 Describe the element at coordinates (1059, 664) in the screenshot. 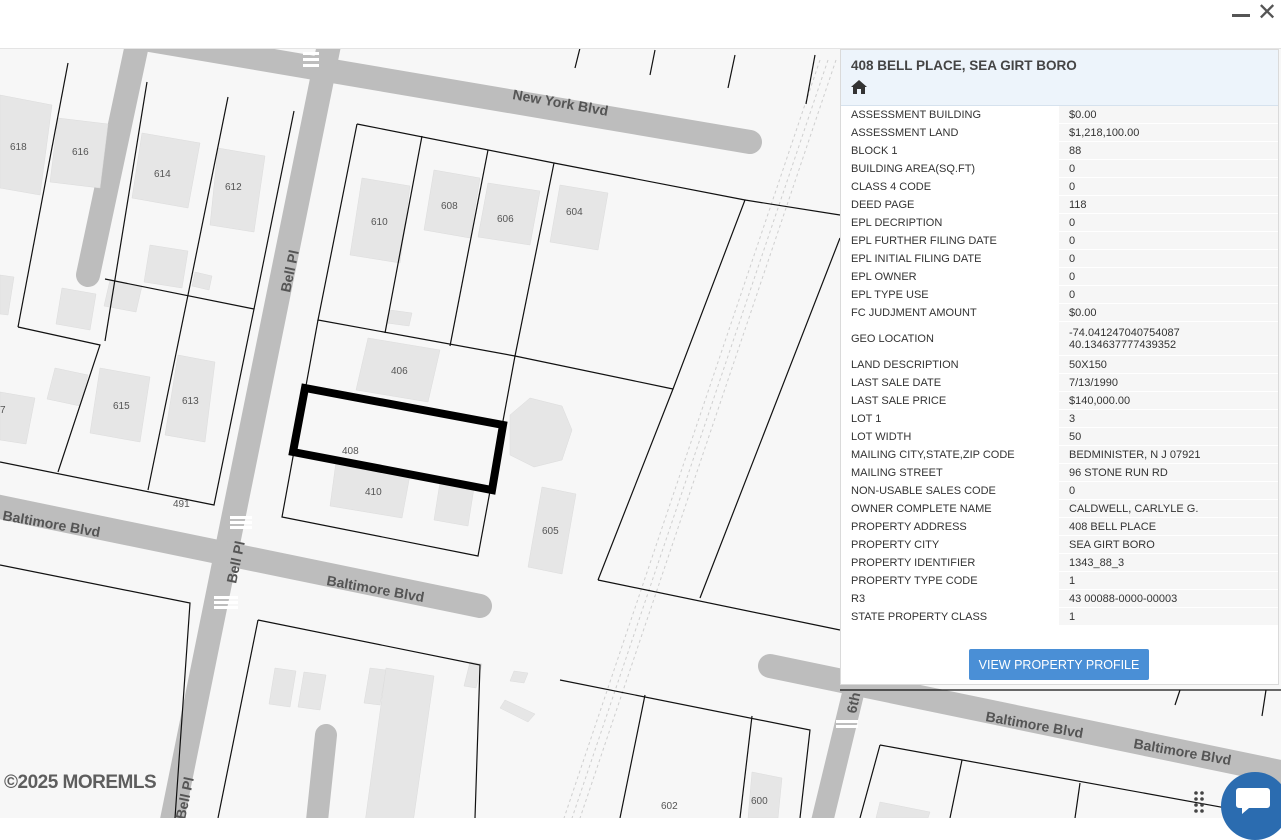

I see `view-property-profile-button: VIEW PROPERTY PROFILE` at that location.